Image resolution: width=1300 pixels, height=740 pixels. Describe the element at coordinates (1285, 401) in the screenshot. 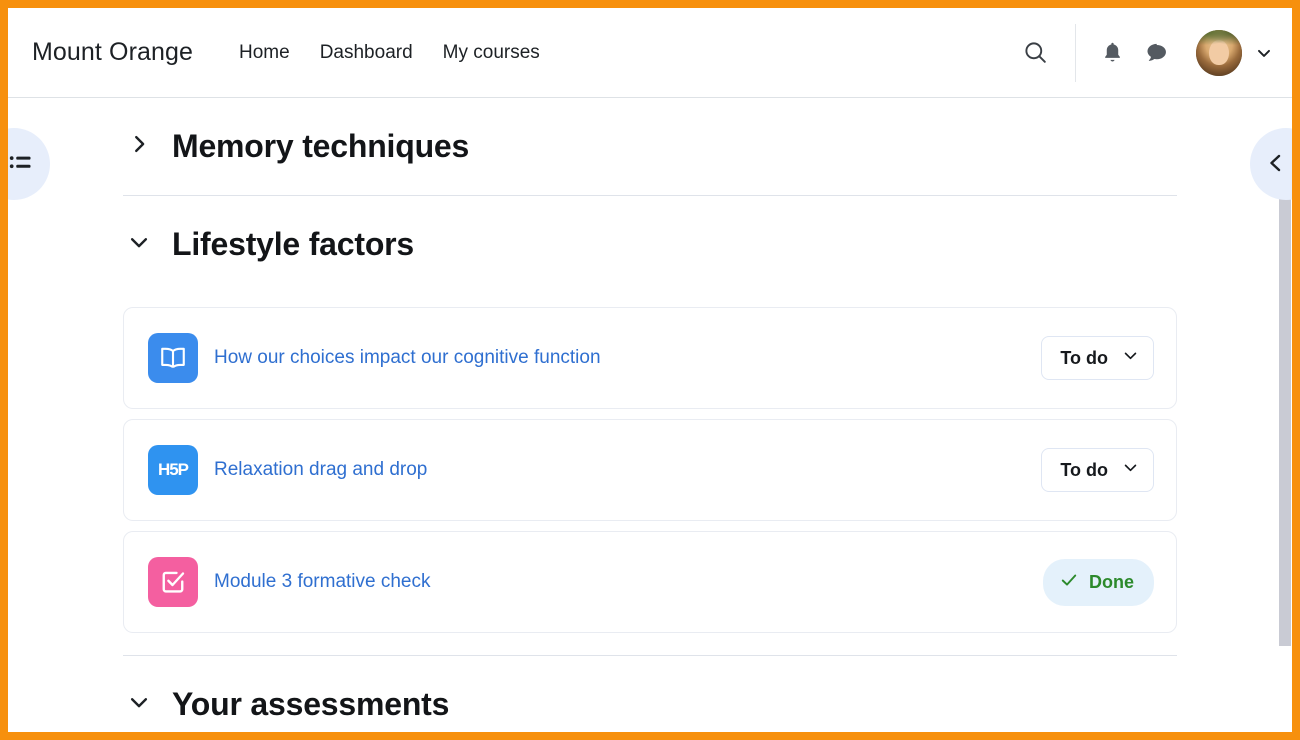

I see `page-scrollbar-thumb` at that location.